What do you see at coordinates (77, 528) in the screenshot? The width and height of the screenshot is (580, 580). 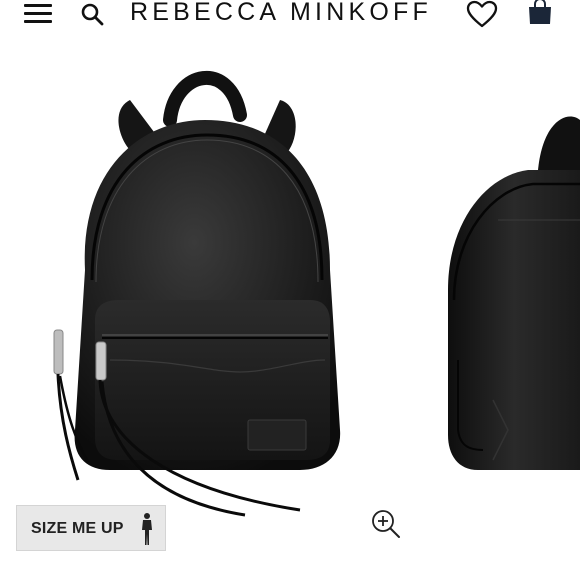 I see `size-me-up-label: SIZE ME UP` at bounding box center [77, 528].